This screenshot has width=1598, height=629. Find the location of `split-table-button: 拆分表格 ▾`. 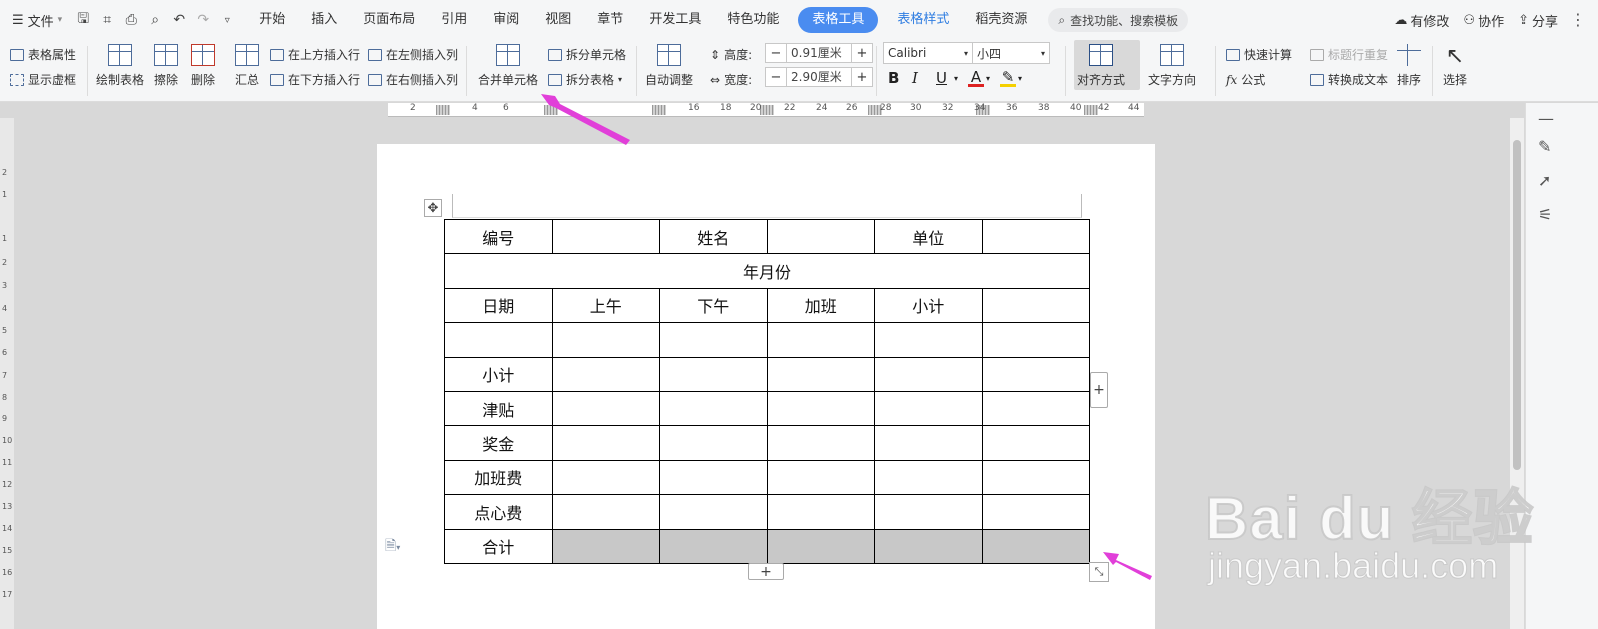

split-table-button: 拆分表格 ▾ is located at coordinates (585, 79).